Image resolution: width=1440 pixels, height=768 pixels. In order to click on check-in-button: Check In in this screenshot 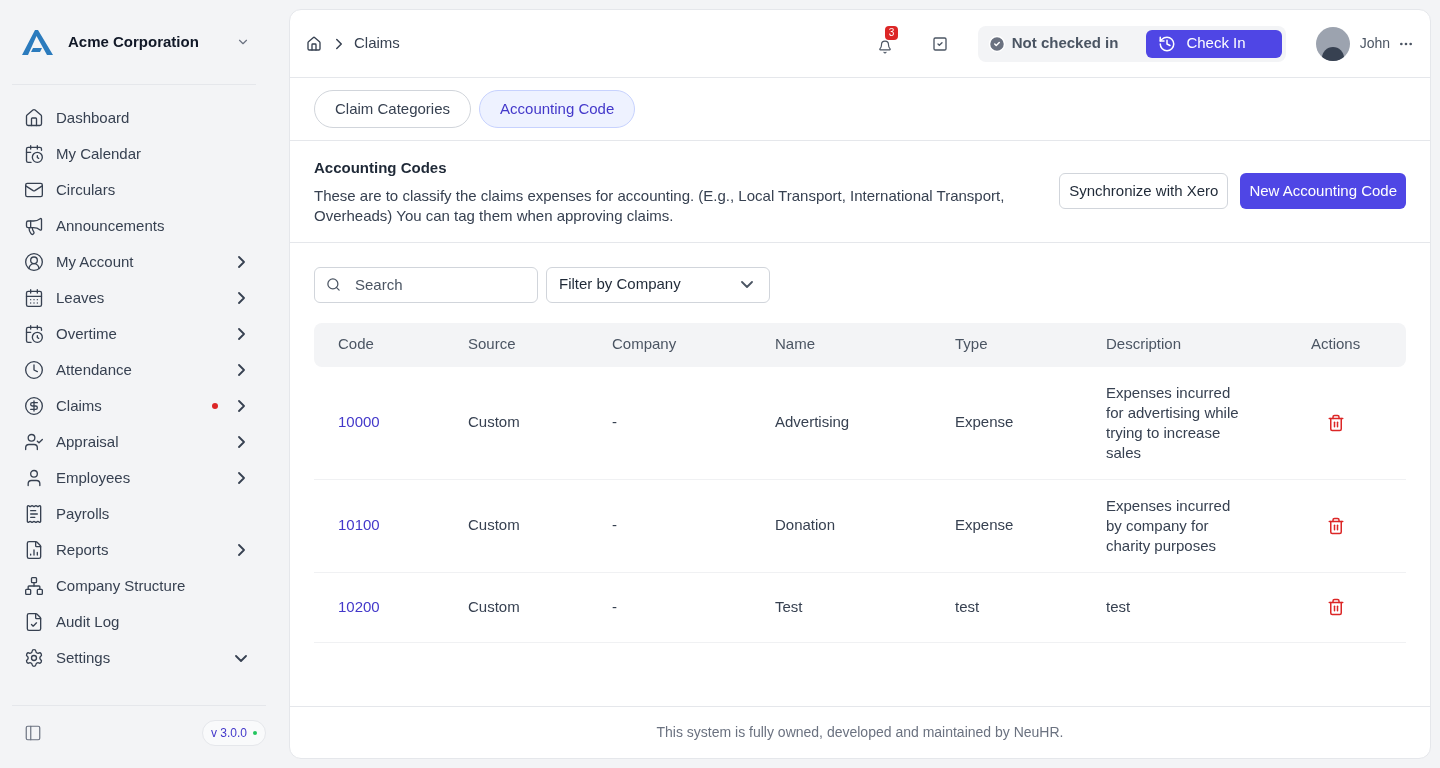, I will do `click(1214, 43)`.